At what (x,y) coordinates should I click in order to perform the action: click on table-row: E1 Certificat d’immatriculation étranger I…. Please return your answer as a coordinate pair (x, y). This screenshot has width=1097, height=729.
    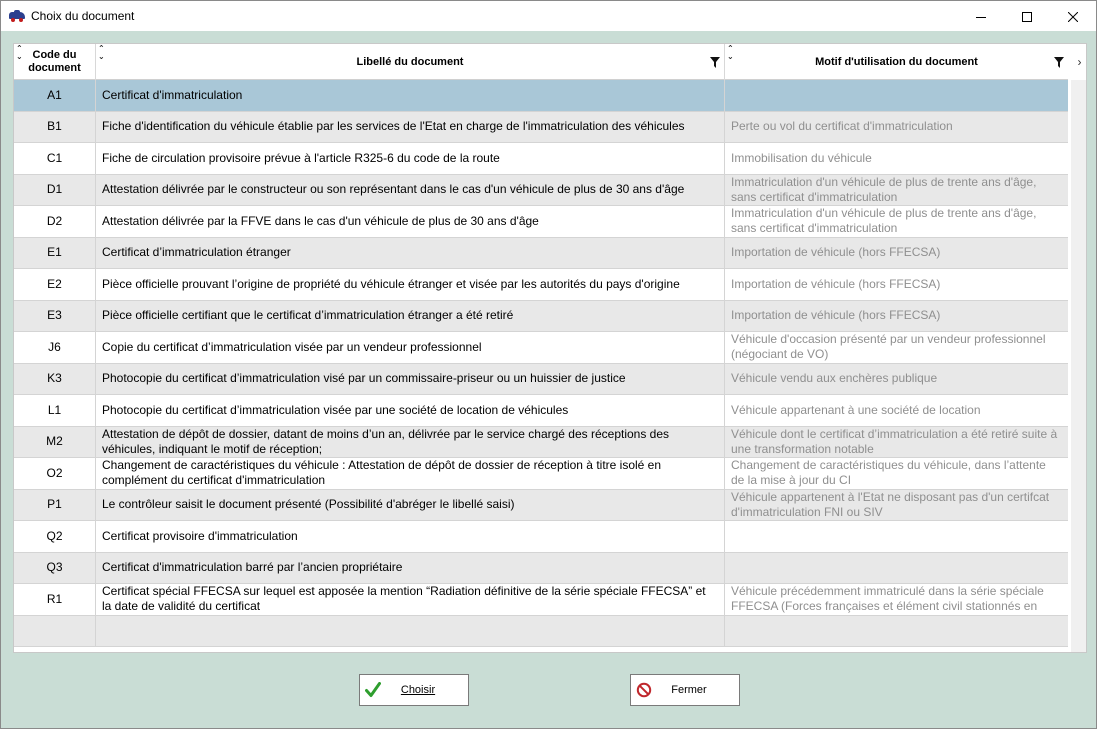
    Looking at the image, I should click on (541, 253).